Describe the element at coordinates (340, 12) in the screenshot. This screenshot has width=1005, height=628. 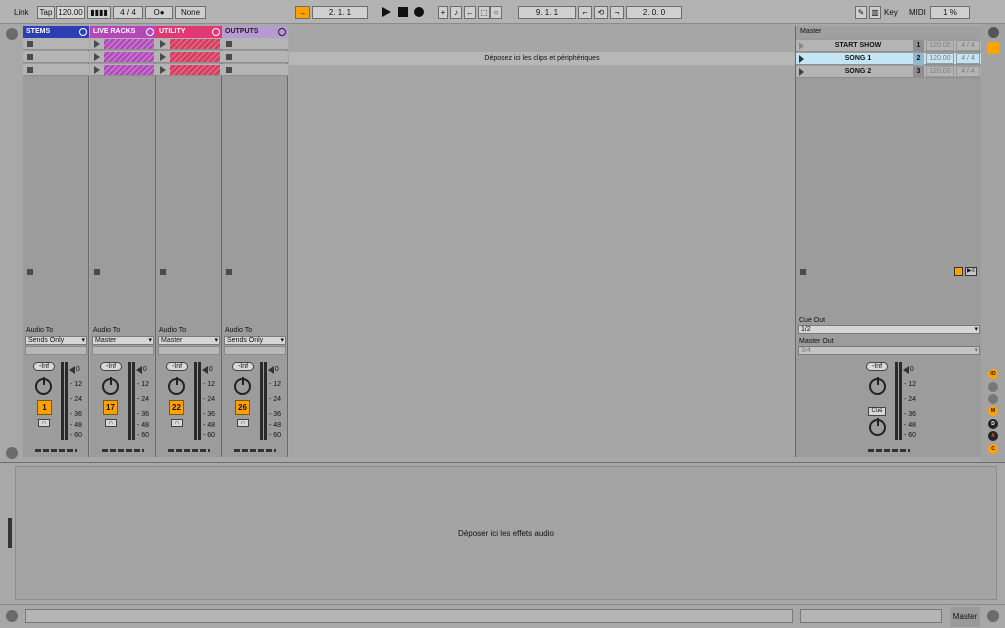
I see `arrangement-position: 2. 1. 1` at that location.